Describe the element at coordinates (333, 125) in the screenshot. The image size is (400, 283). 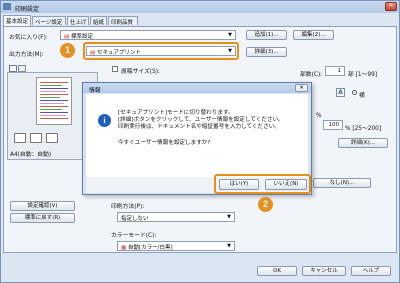
I see `zoom-input: 100` at that location.